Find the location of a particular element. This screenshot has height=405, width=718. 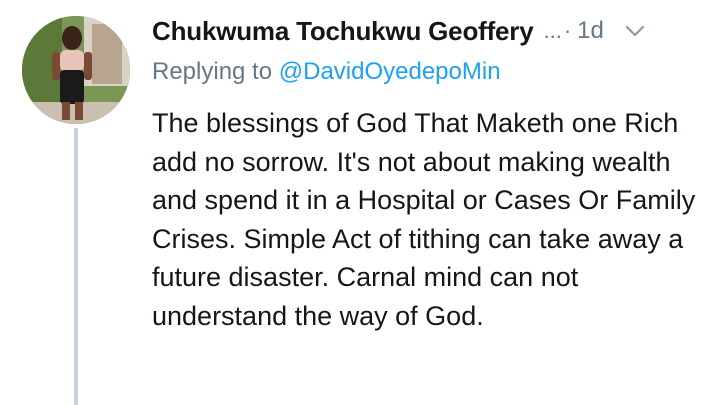

timestamp: 1d is located at coordinates (590, 31).